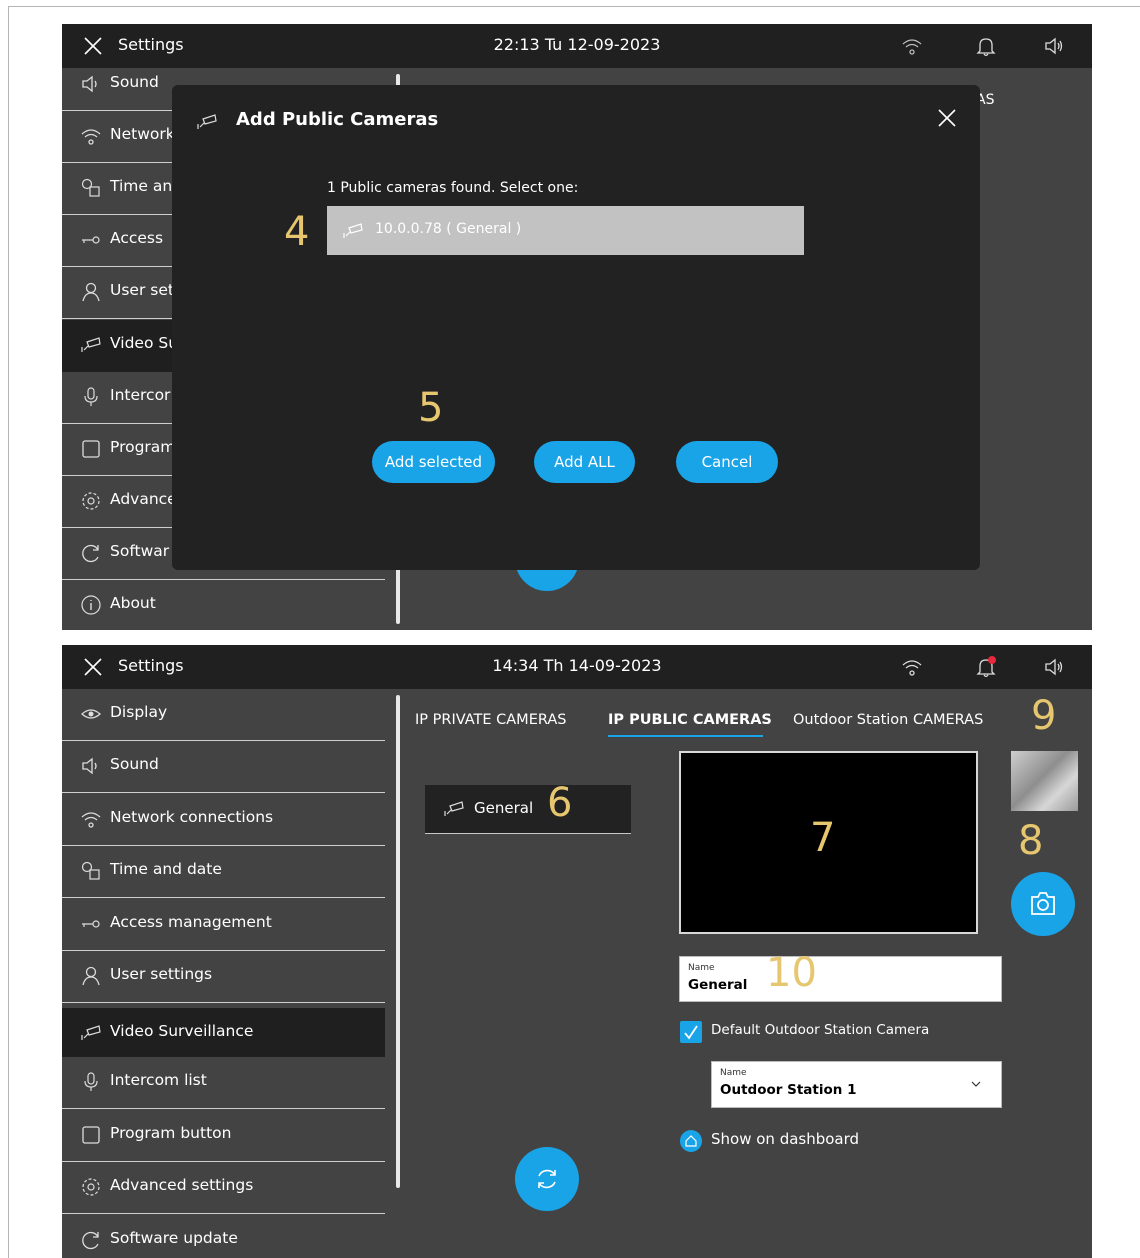 The height and width of the screenshot is (1258, 1140). Describe the element at coordinates (91, 501) in the screenshot. I see `gear-icon` at that location.